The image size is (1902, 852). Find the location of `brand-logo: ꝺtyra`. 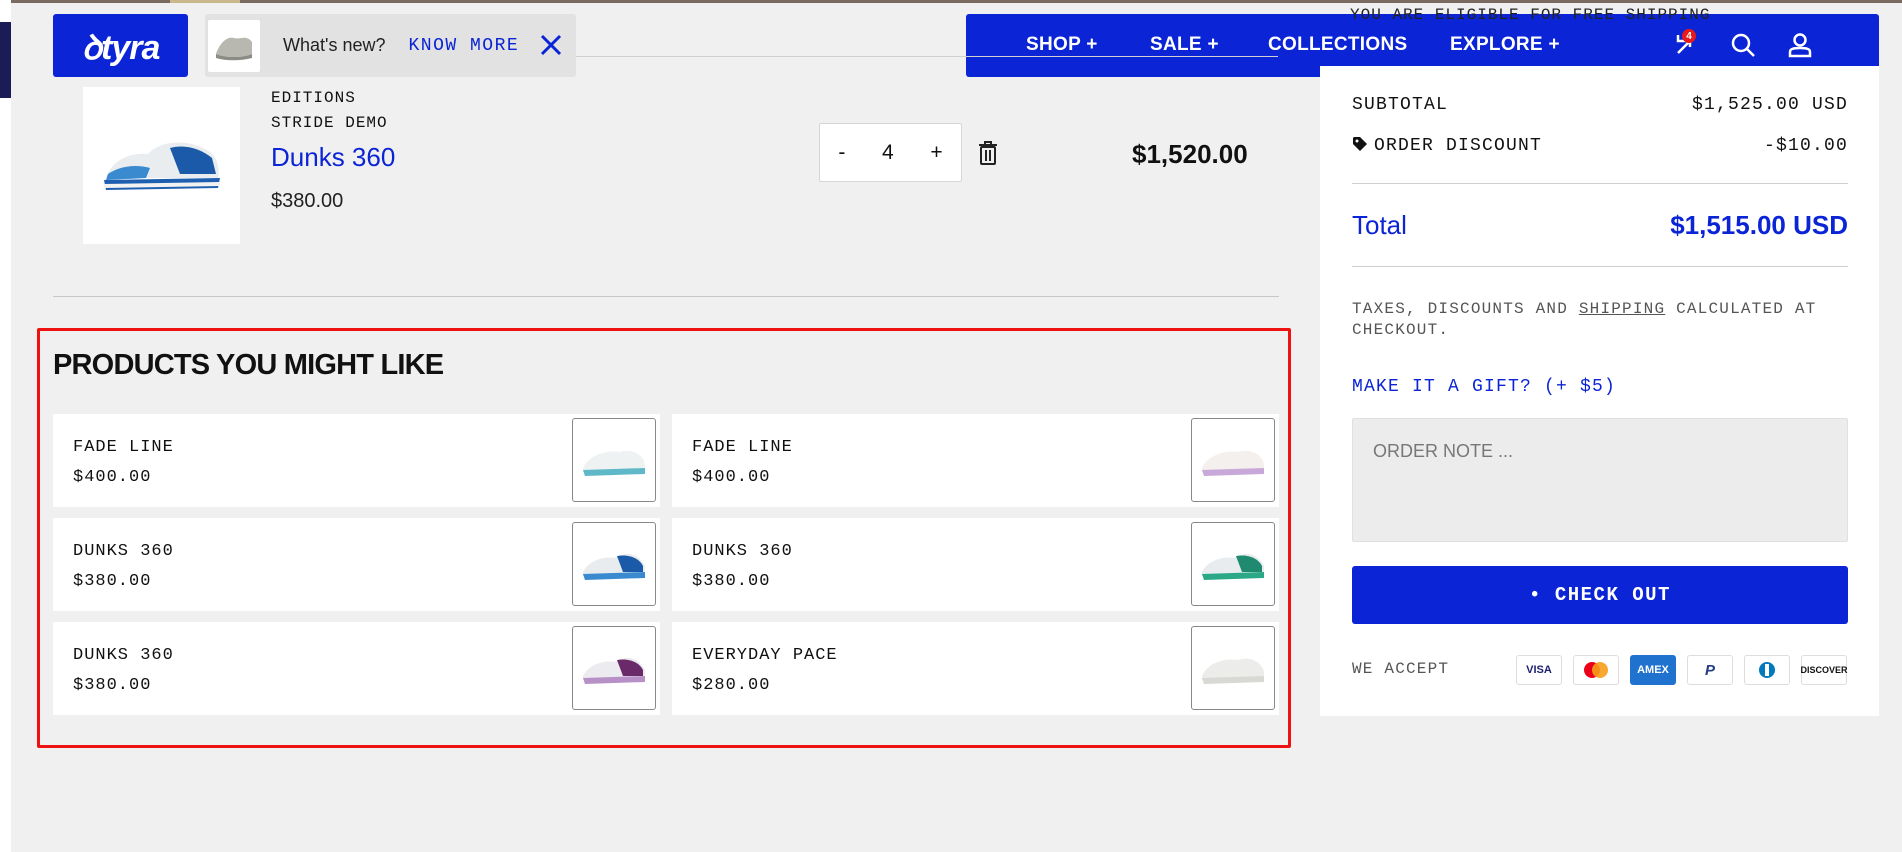

brand-logo: ꝺtyra is located at coordinates (120, 45).